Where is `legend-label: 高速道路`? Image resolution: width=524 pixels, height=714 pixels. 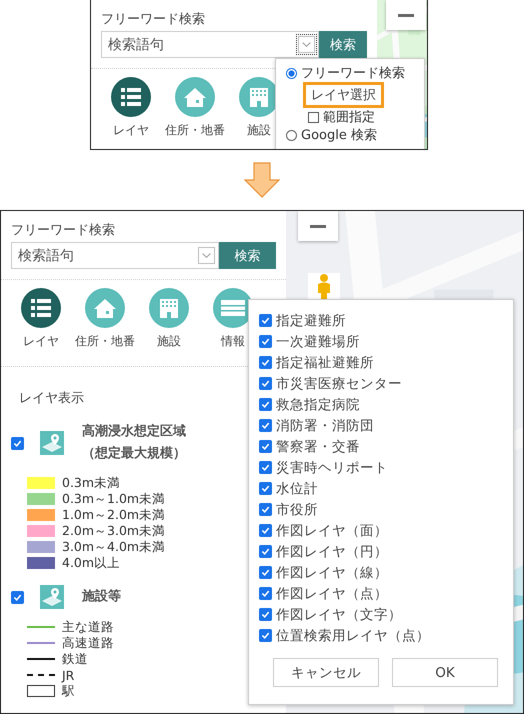 legend-label: 高速道路 is located at coordinates (88, 643).